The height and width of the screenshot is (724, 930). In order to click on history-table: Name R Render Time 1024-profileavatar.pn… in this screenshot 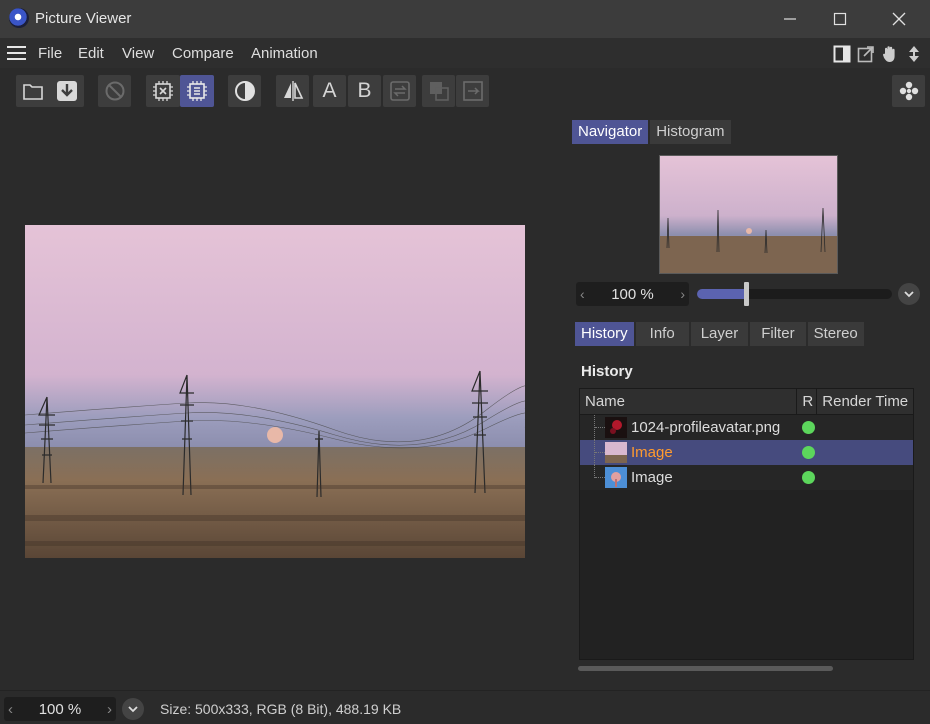, I will do `click(746, 524)`.